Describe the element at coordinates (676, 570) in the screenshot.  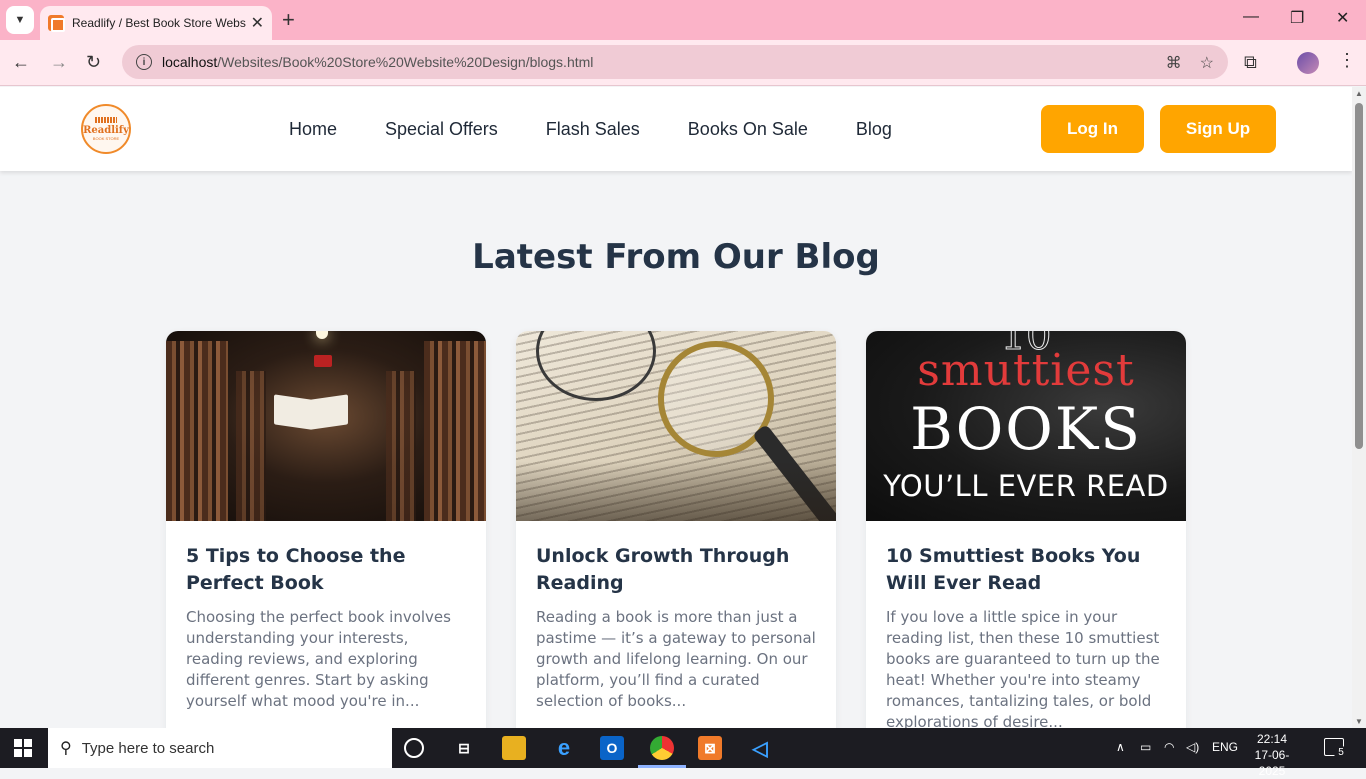
I see `card-title: Unlock Growth Through Reading` at that location.